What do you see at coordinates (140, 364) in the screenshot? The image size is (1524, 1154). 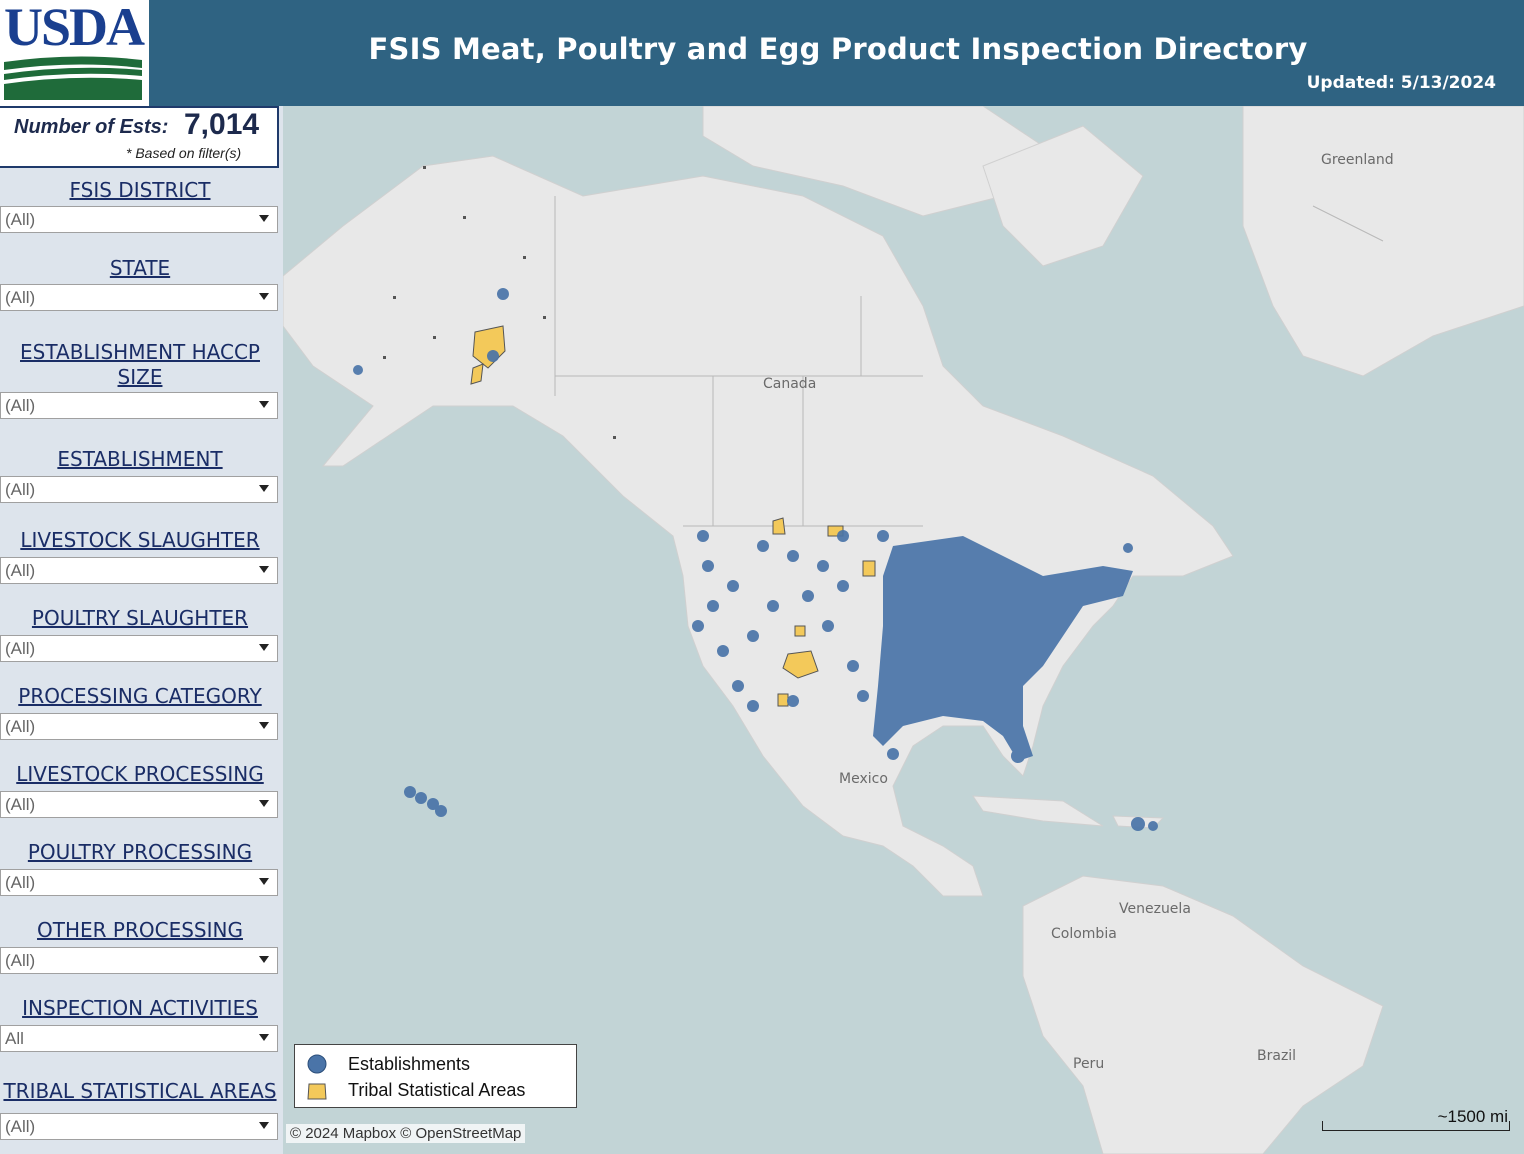 I see `filter-label: ESTABLISHMENT HACCP SIZE` at bounding box center [140, 364].